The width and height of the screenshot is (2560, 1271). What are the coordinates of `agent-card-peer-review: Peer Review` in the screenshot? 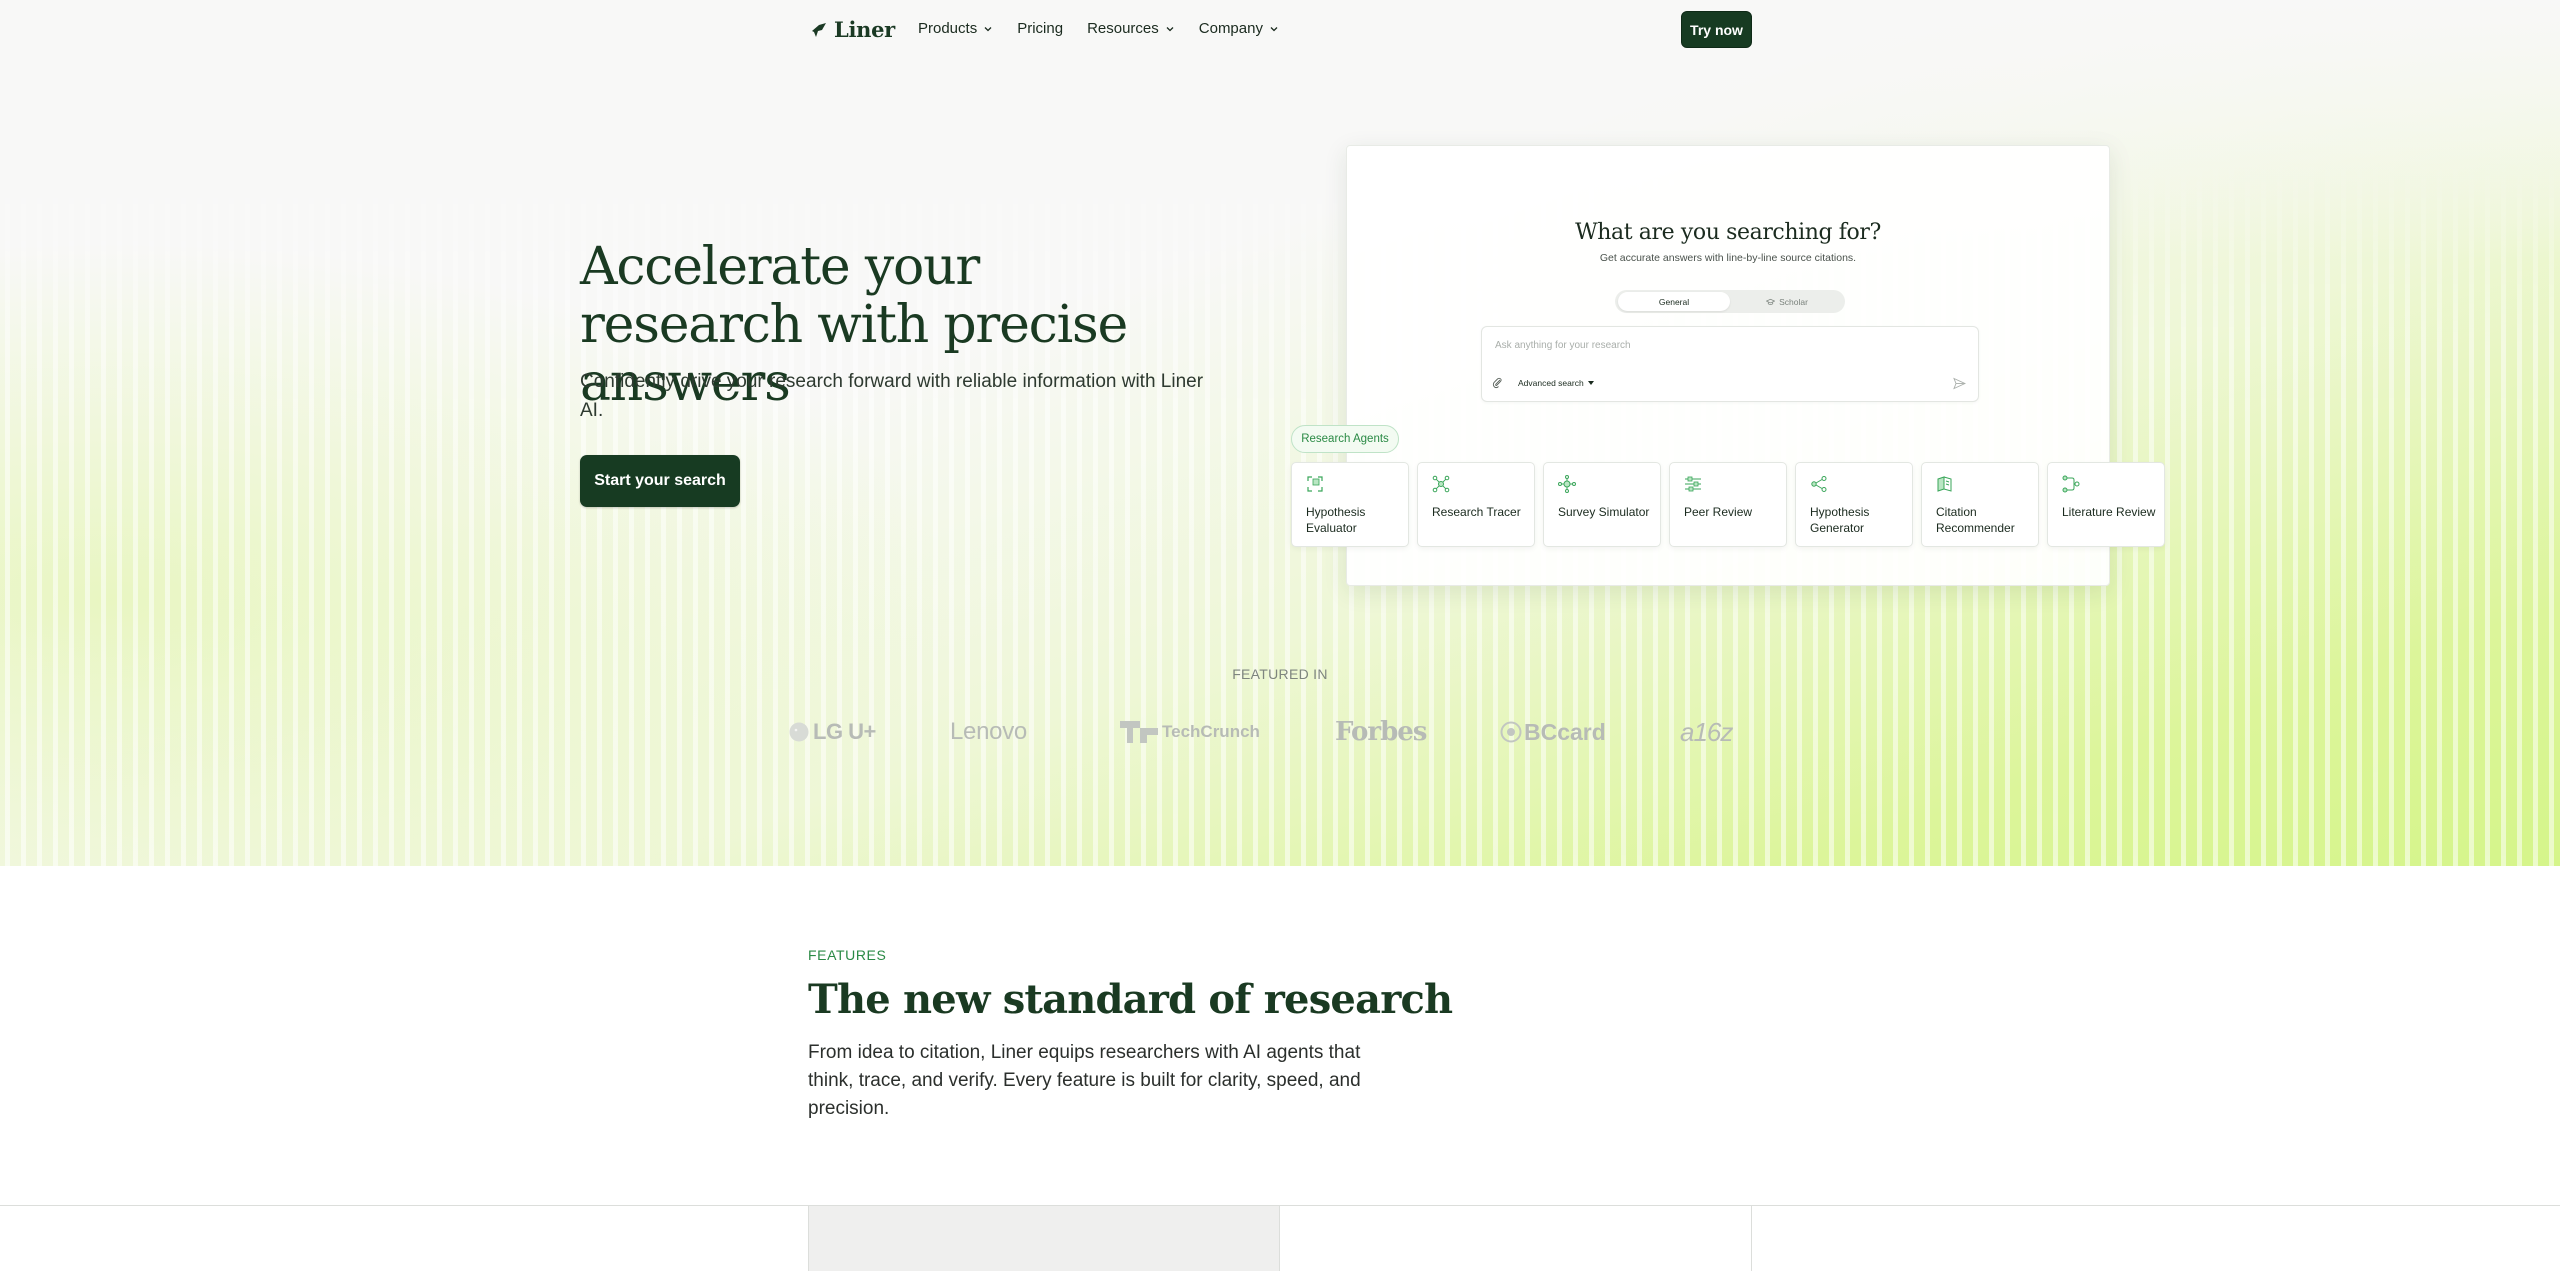 It's located at (1728, 504).